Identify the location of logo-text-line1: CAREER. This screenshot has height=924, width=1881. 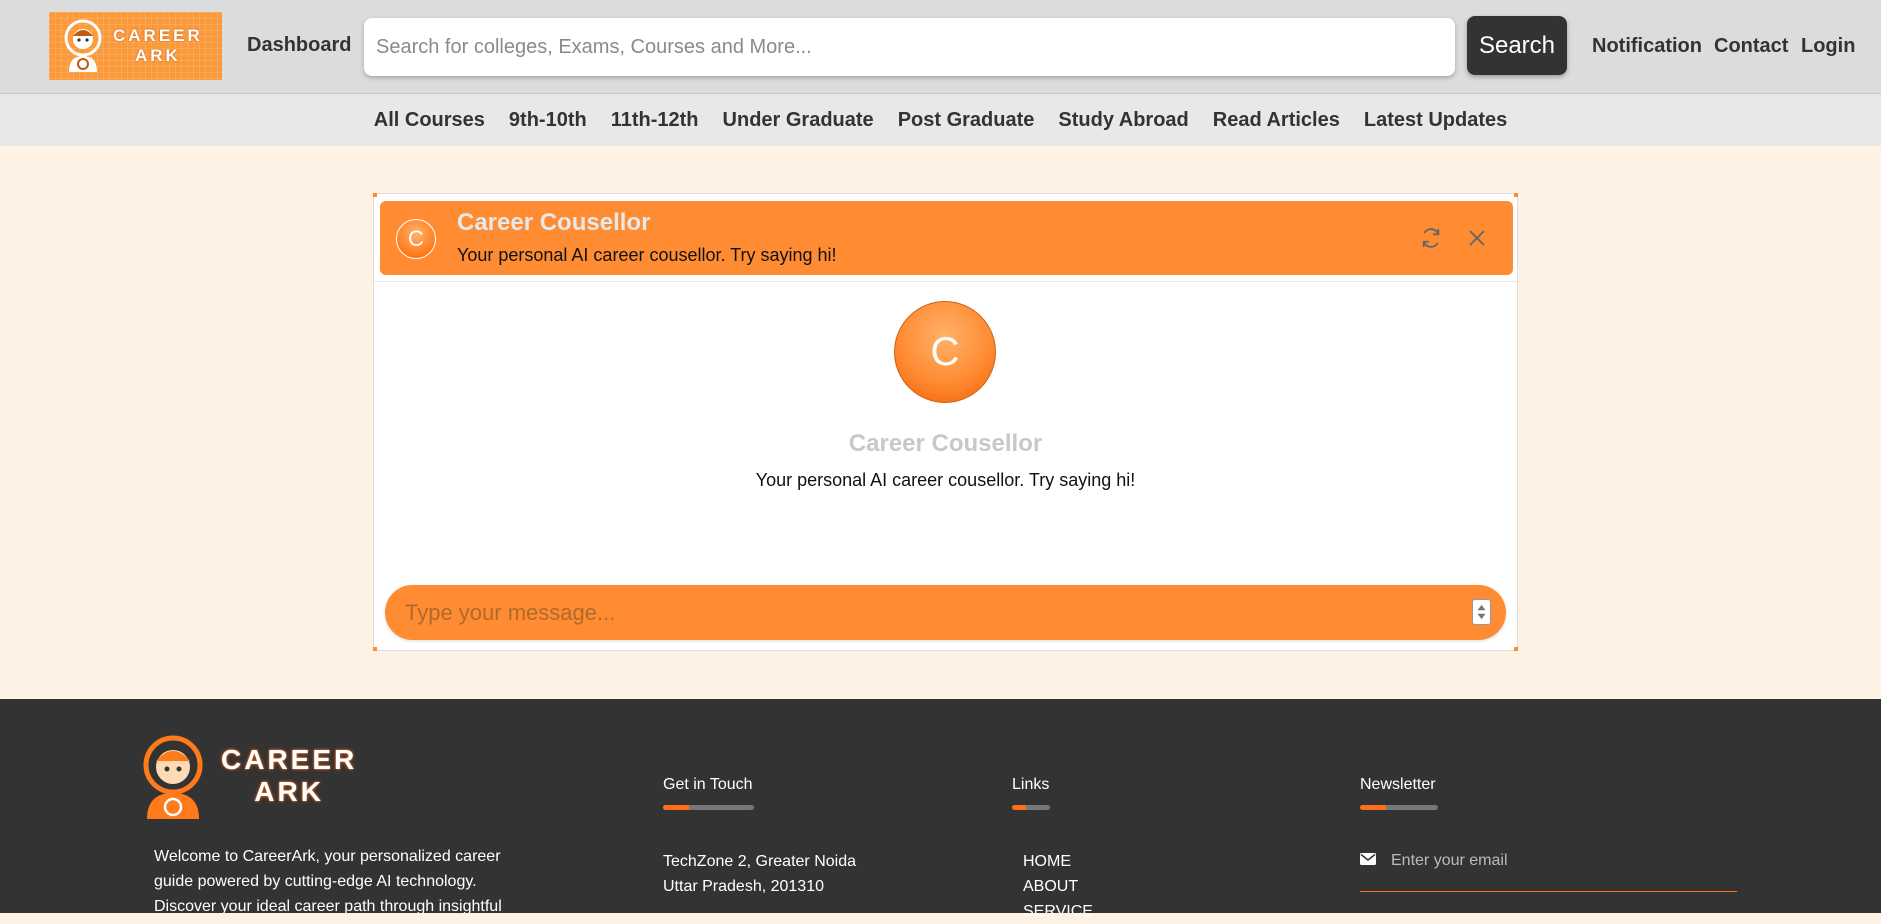
(158, 35).